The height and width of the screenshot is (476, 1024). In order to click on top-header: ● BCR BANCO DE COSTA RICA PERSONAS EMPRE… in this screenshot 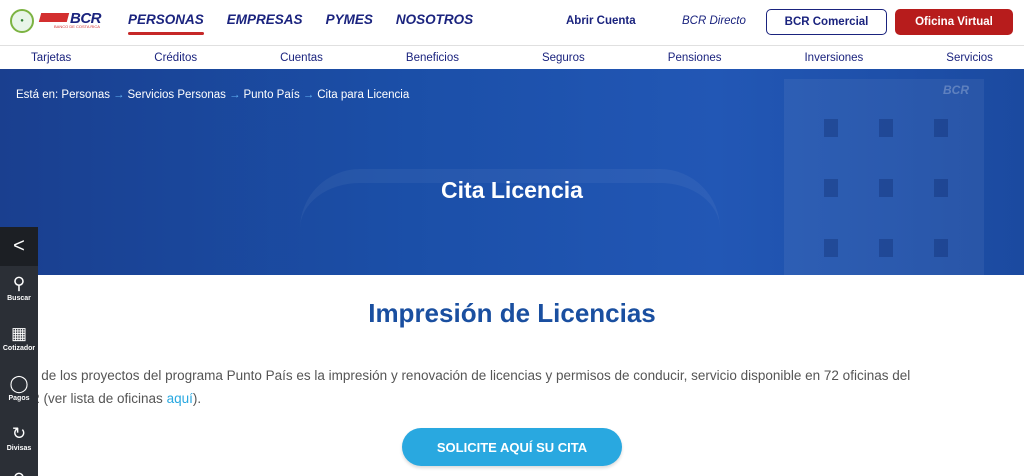, I will do `click(512, 22)`.